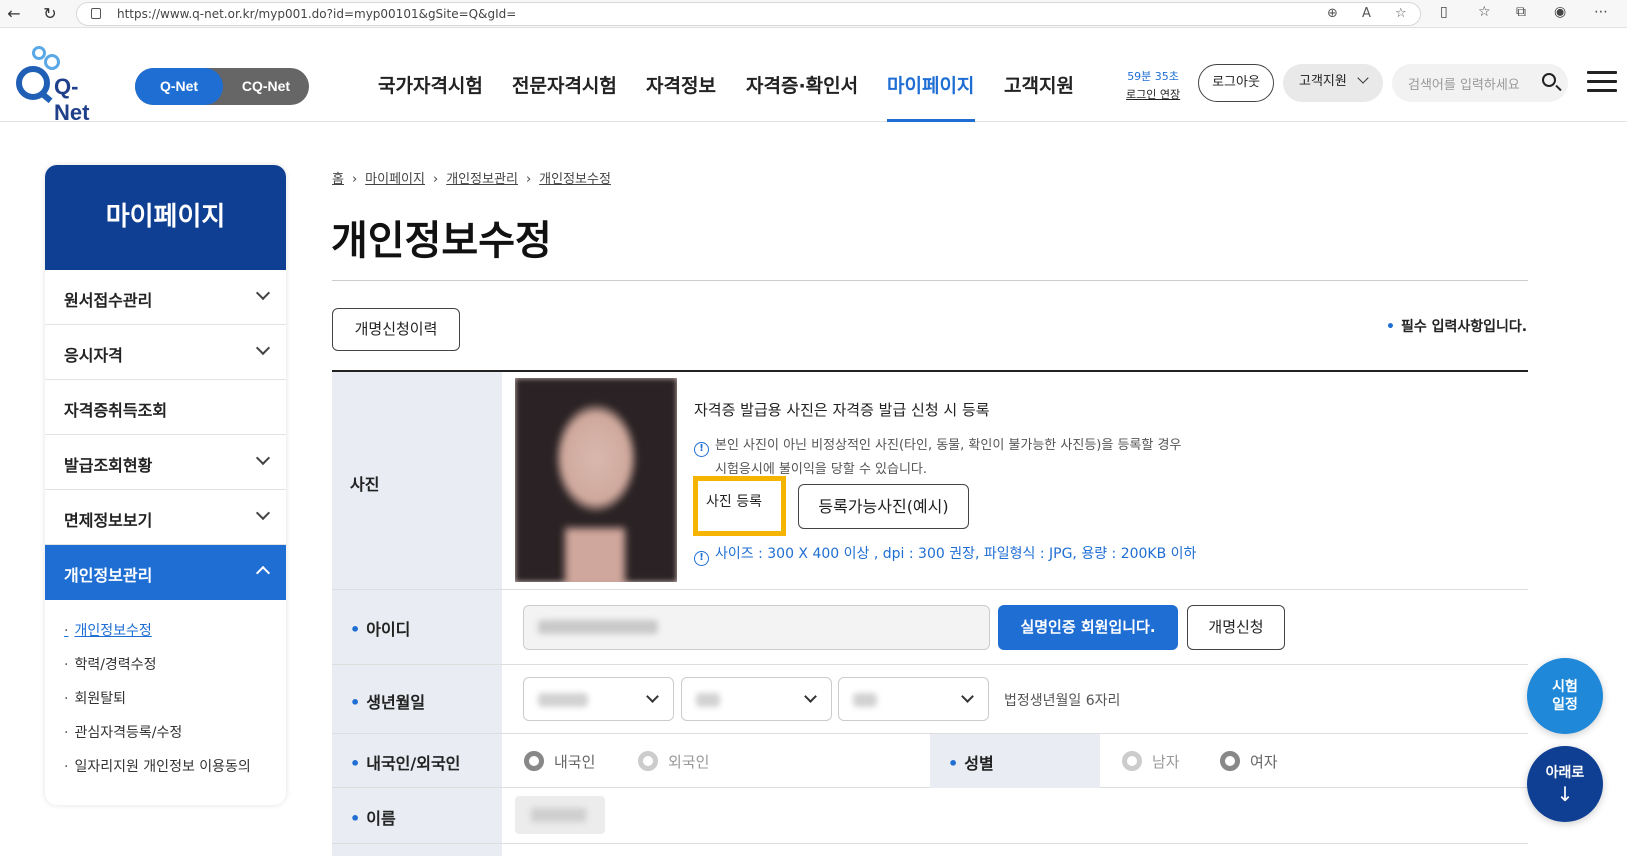  What do you see at coordinates (1230, 761) in the screenshot?
I see `radio-female` at bounding box center [1230, 761].